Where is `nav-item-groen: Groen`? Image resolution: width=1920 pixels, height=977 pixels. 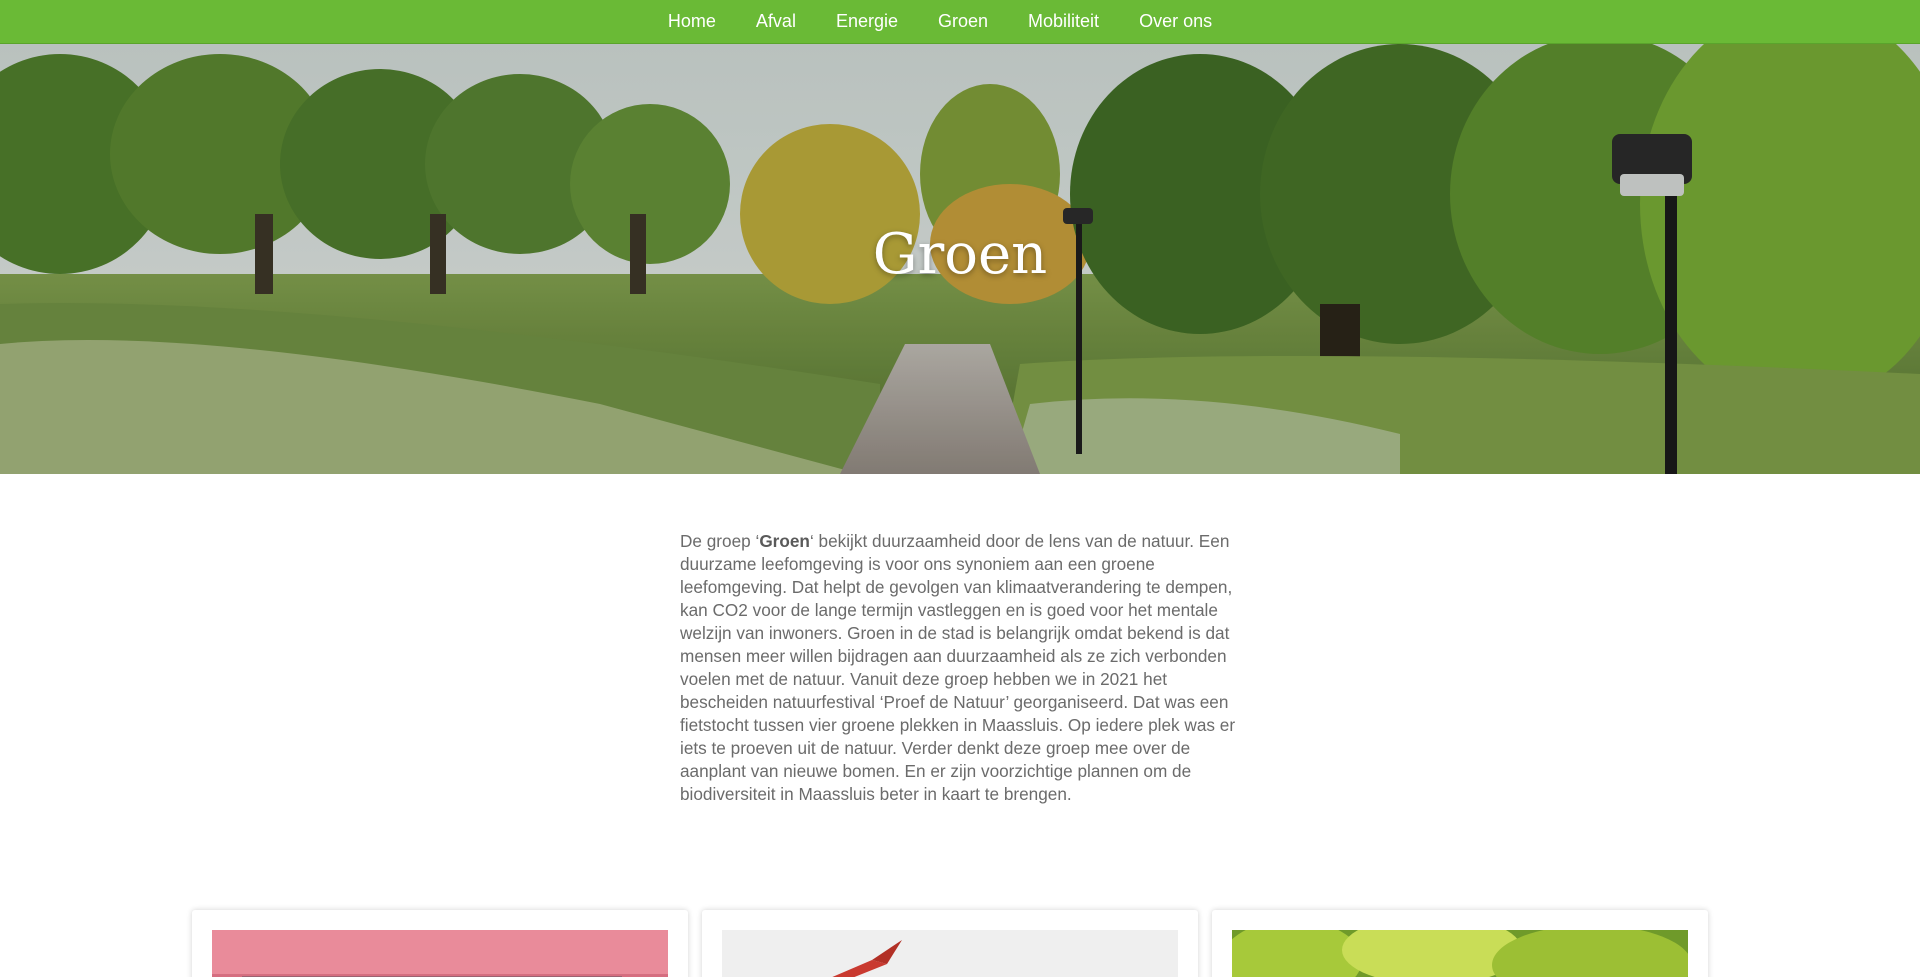 nav-item-groen: Groen is located at coordinates (963, 21).